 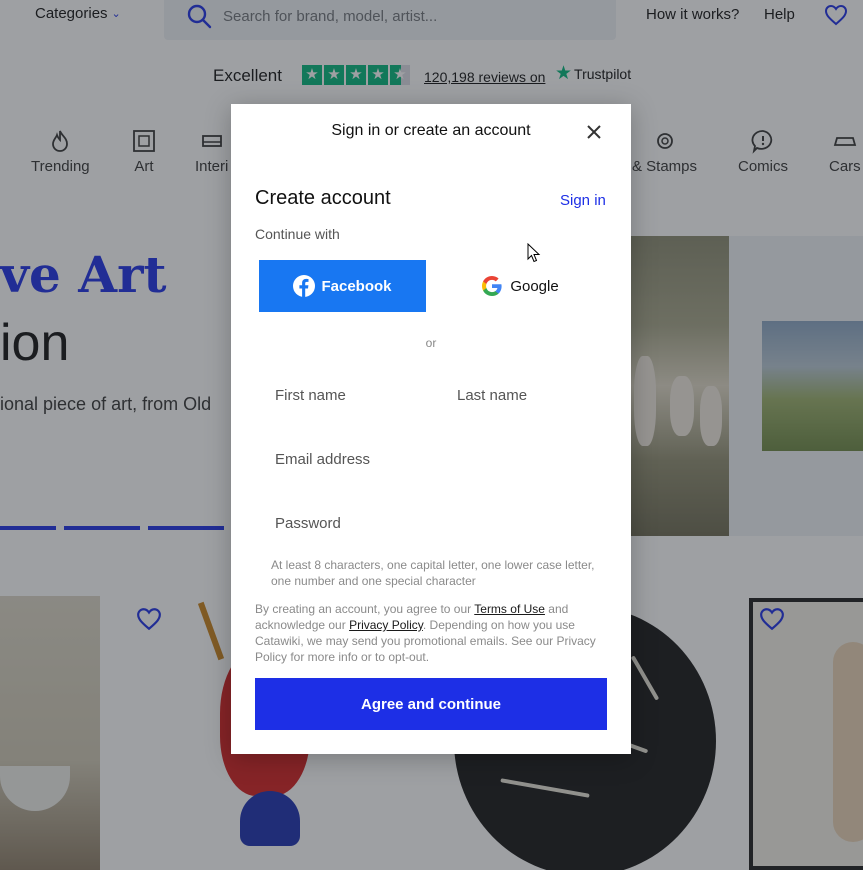 What do you see at coordinates (297, 234) in the screenshot?
I see `continue-with-label: Continue with` at bounding box center [297, 234].